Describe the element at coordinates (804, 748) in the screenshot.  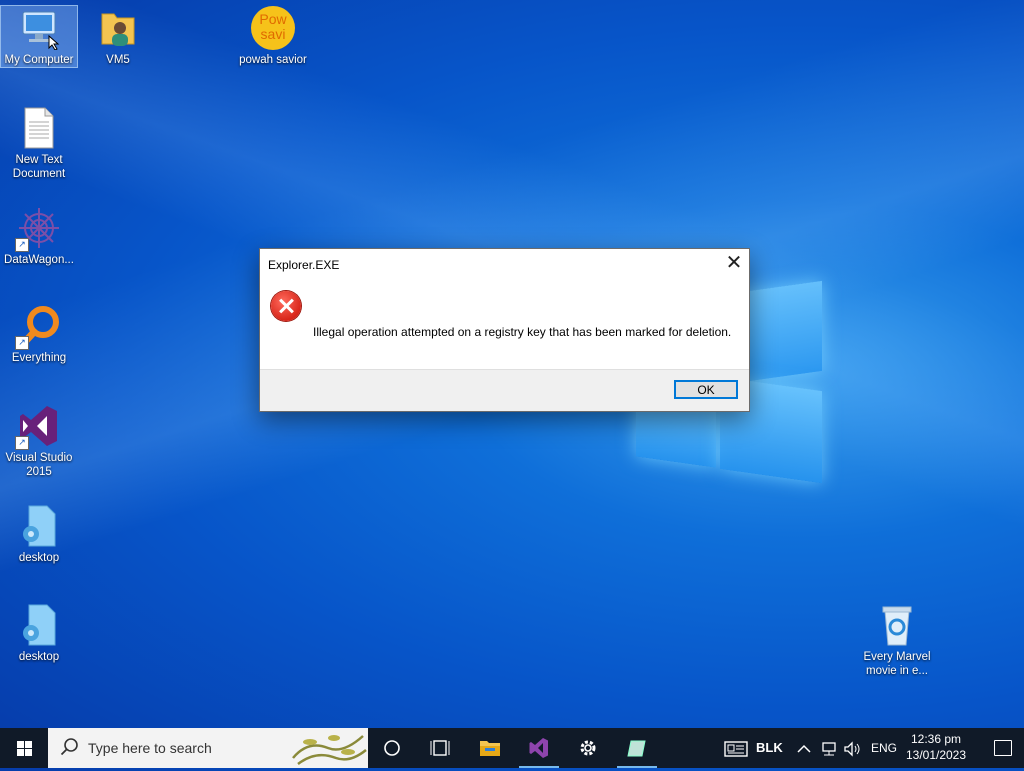
I see `chevron-up-icon` at that location.